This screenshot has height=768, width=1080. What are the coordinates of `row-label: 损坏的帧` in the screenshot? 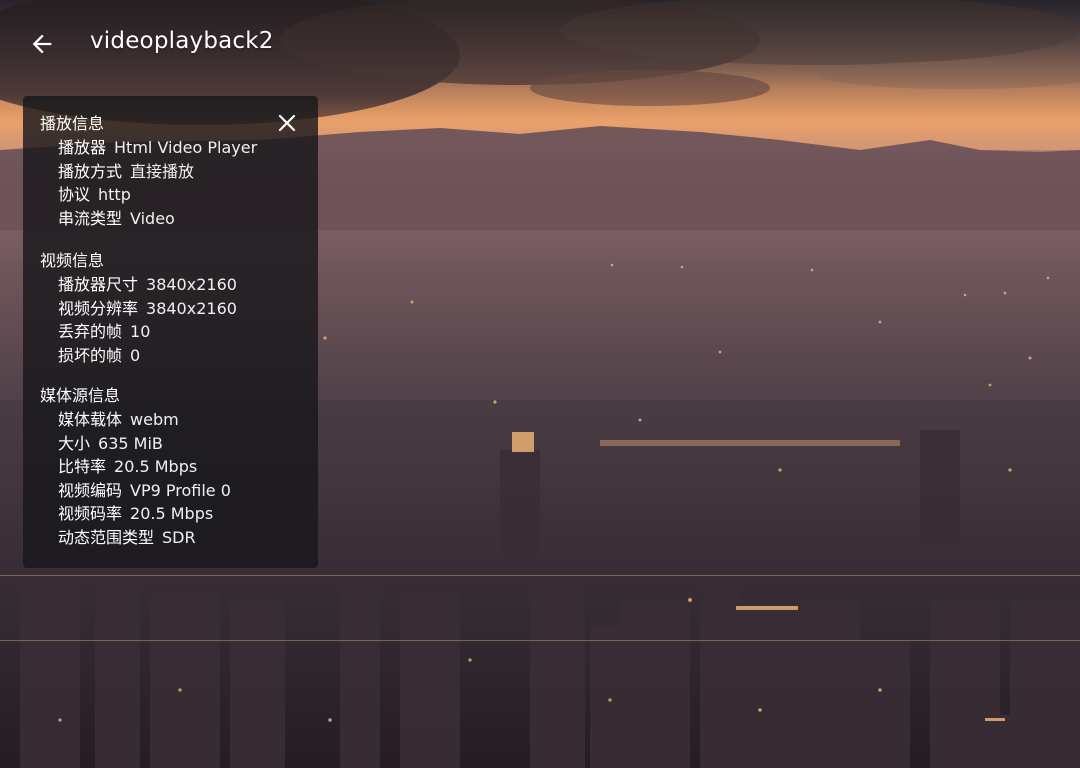 It's located at (90, 355).